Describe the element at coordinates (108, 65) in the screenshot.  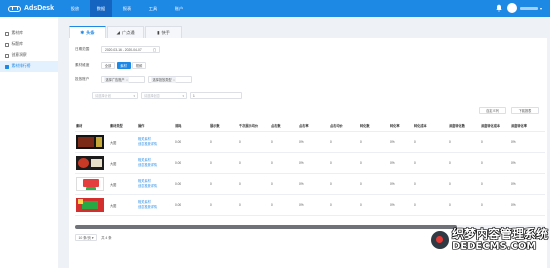
I see `media-option-all: 全部` at that location.